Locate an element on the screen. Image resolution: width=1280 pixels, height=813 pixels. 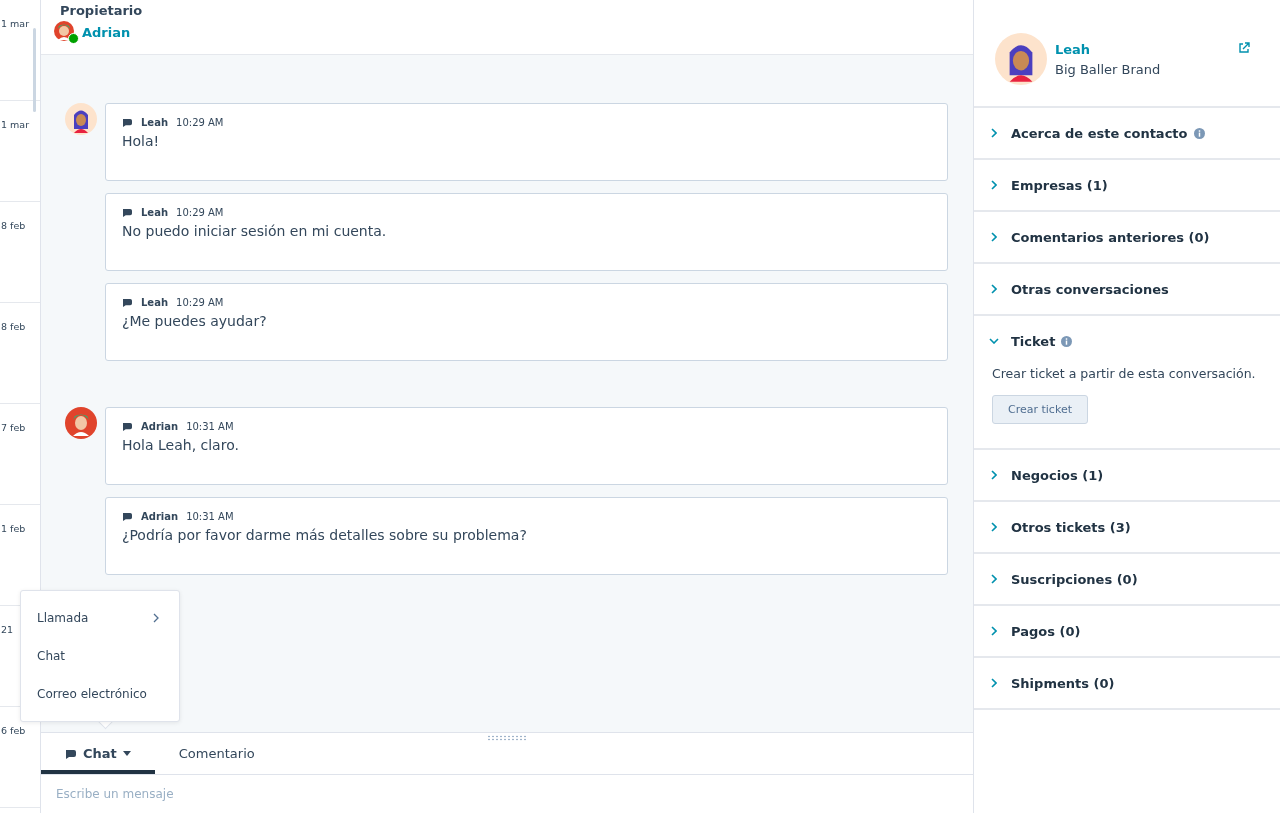
resize-handle-icon is located at coordinates (507, 738).